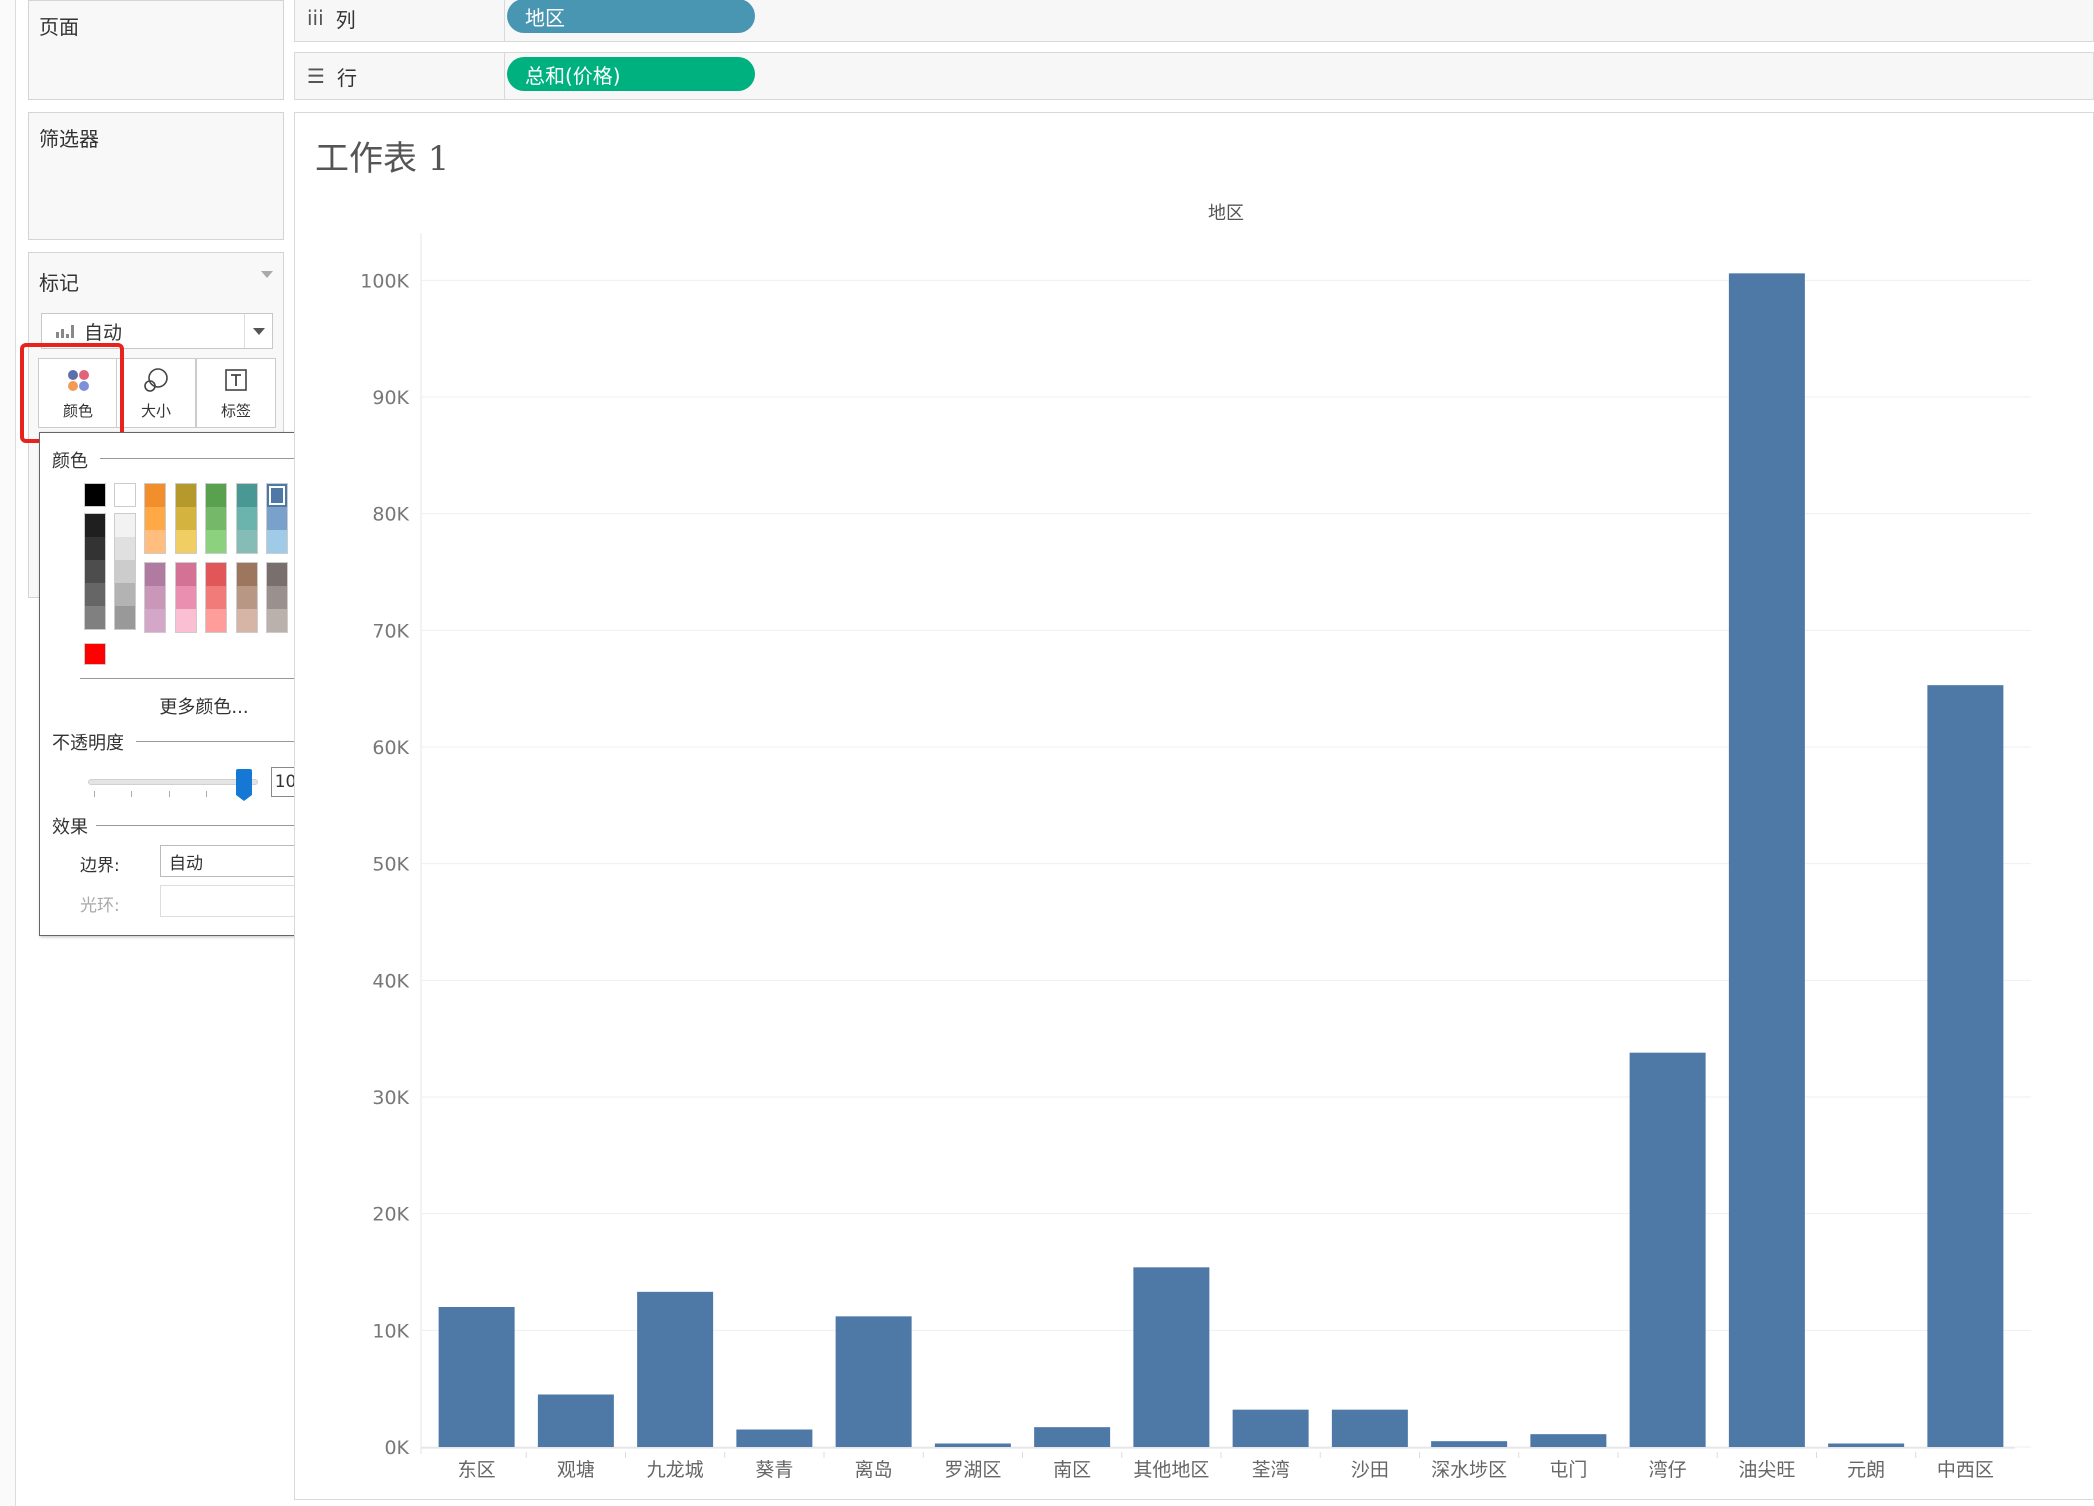 The image size is (2094, 1506). Describe the element at coordinates (390, 865) in the screenshot. I see `y-tick-label: 50K` at that location.